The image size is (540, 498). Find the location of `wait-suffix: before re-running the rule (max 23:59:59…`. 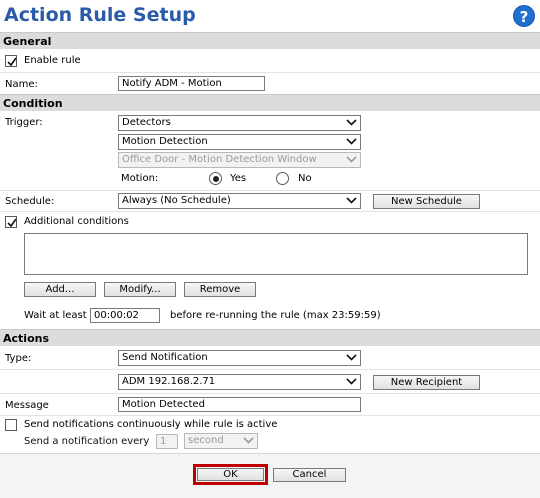

wait-suffix: before re-running the rule (max 23:59:59… is located at coordinates (275, 315).